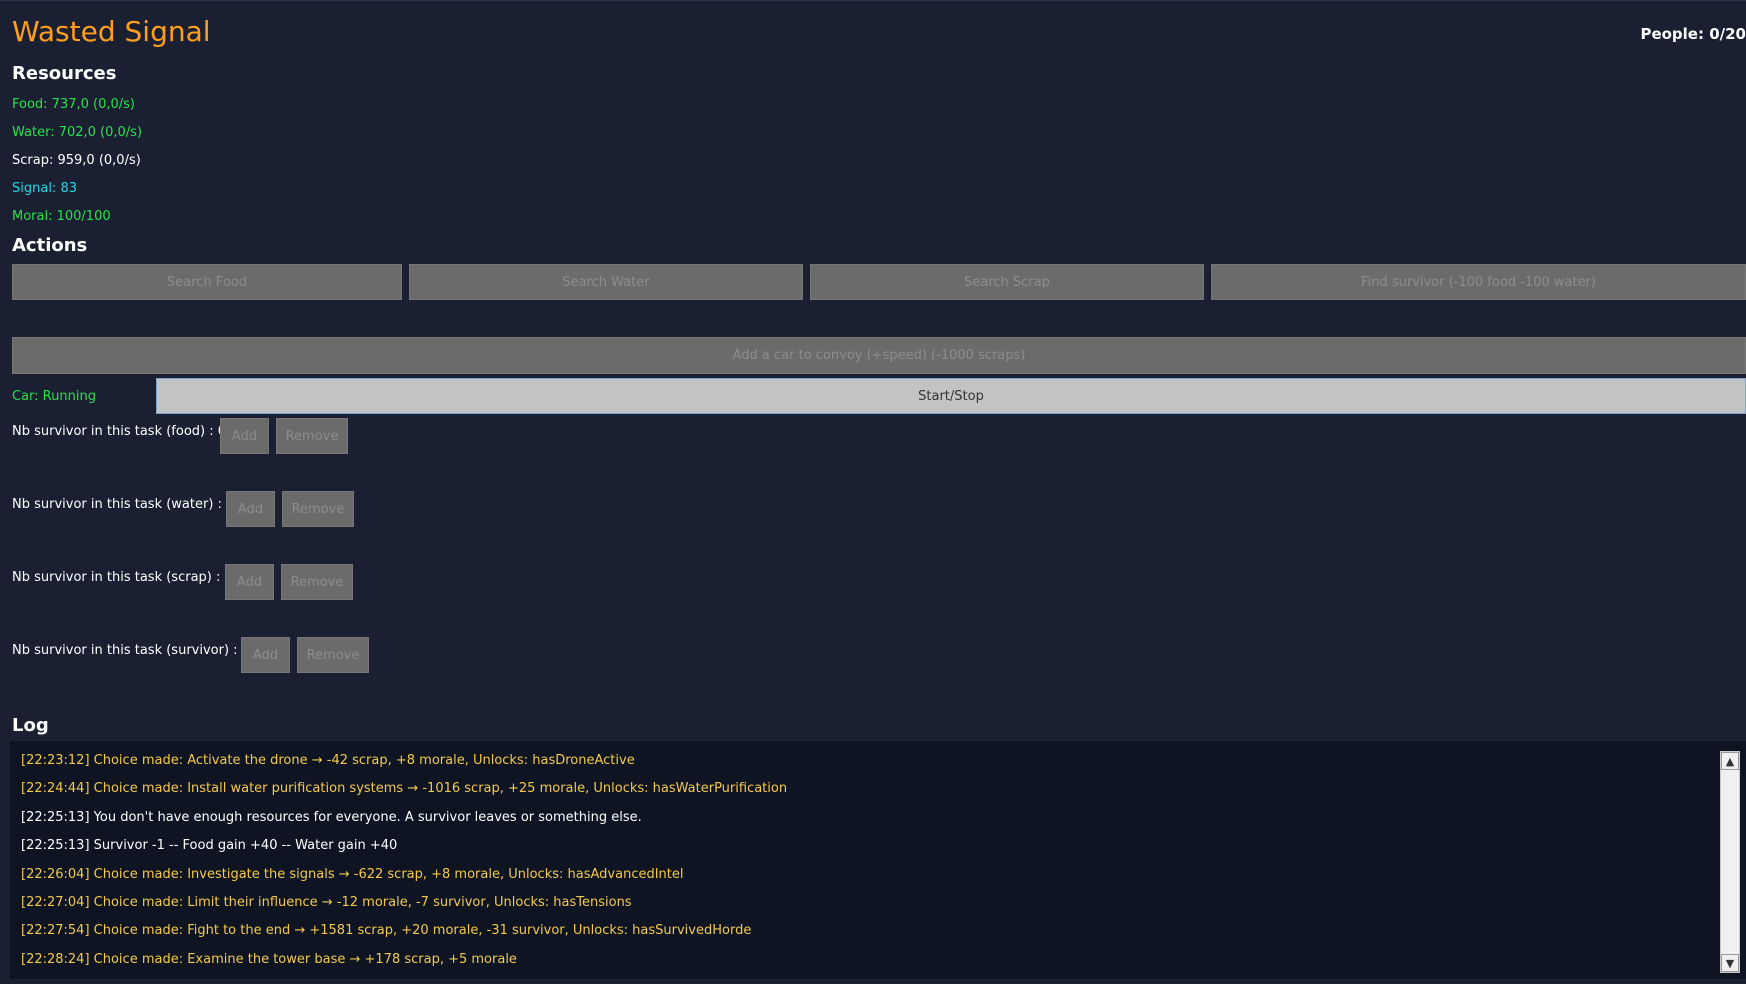 The image size is (1746, 984). What do you see at coordinates (131, 650) in the screenshot?
I see `task-survivor-label: Nb survivor in this task (survivor) : 0` at bounding box center [131, 650].